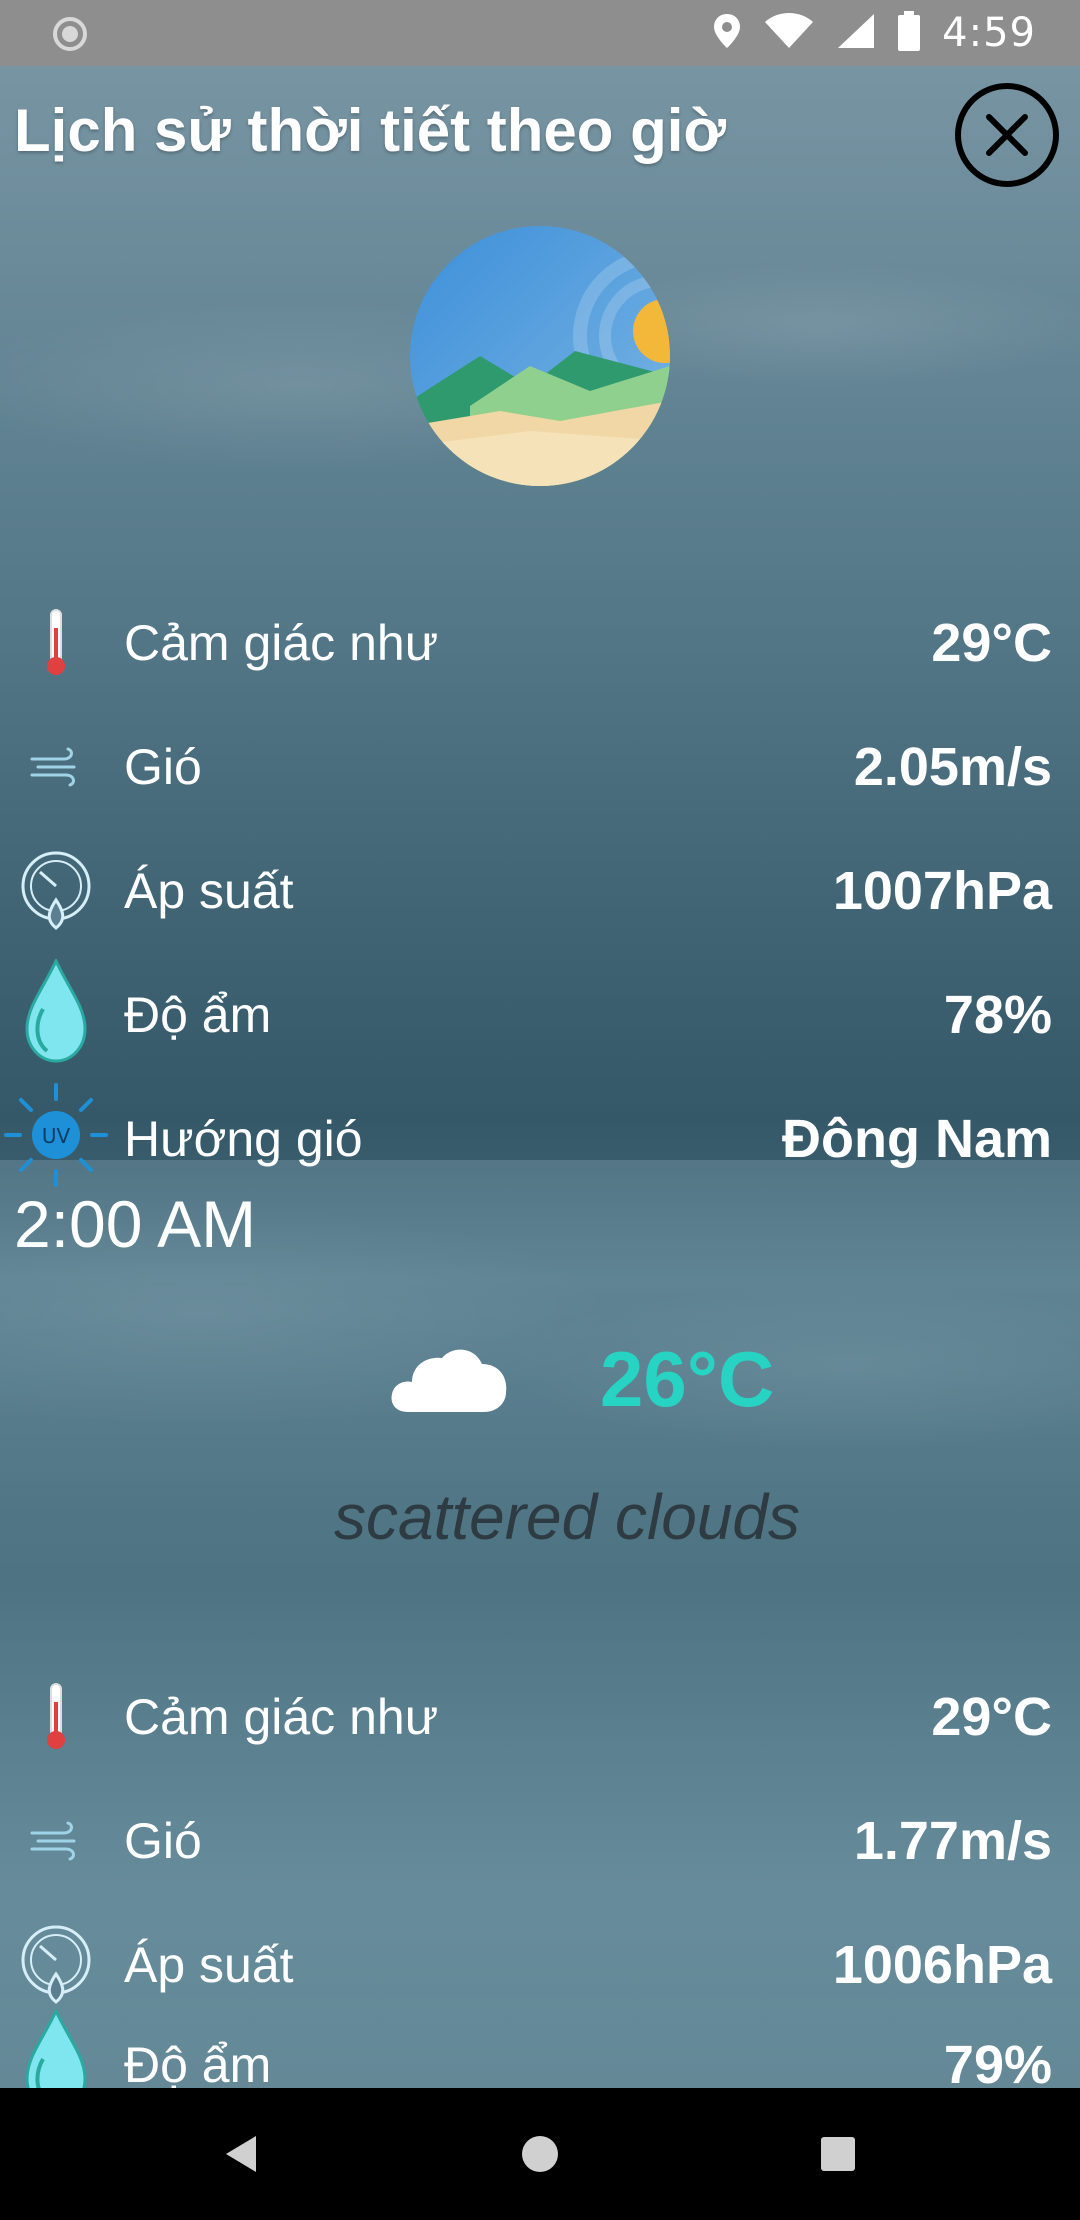  Describe the element at coordinates (449, 1376) in the screenshot. I see `cloud-icon` at that location.